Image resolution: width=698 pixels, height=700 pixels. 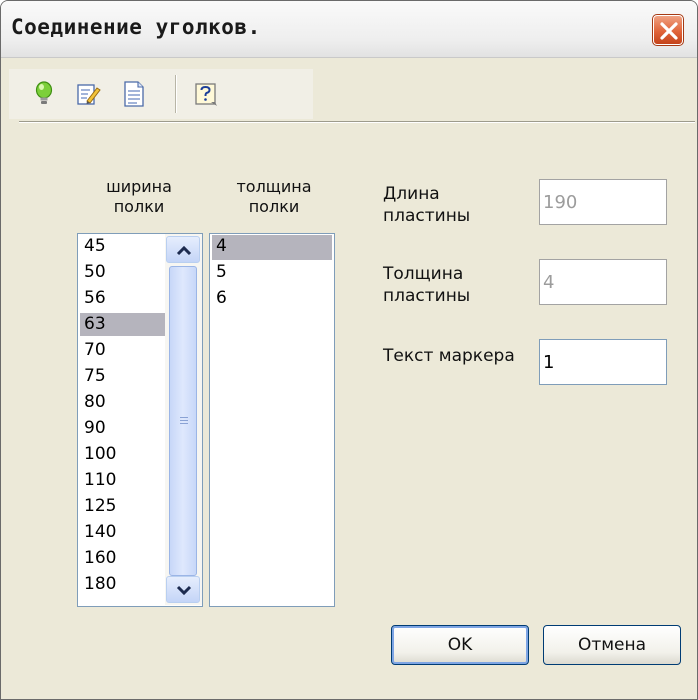 I want to click on plate-thickness-label: Толщина пластины, so click(x=427, y=285).